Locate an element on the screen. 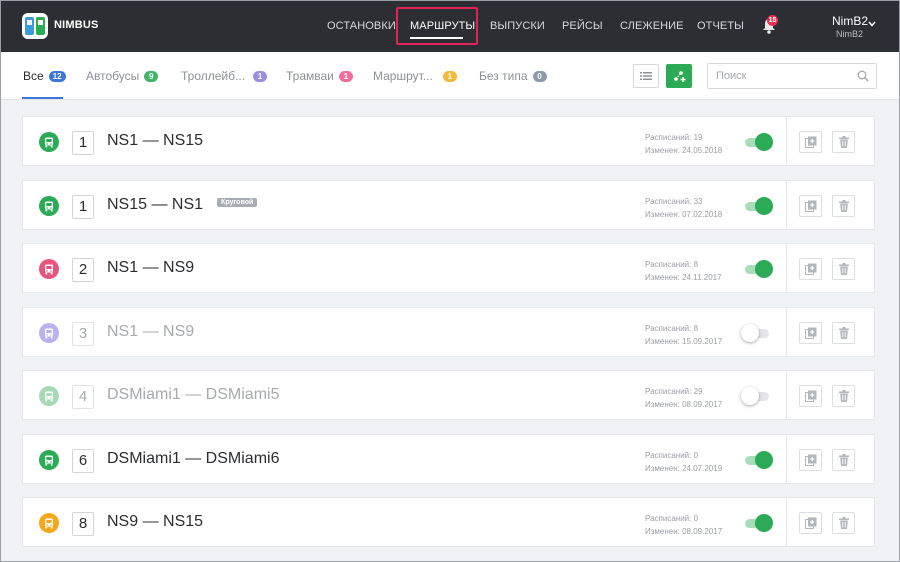 This screenshot has width=900, height=562. filter-tab-buses: Автобусы 9 is located at coordinates (122, 76).